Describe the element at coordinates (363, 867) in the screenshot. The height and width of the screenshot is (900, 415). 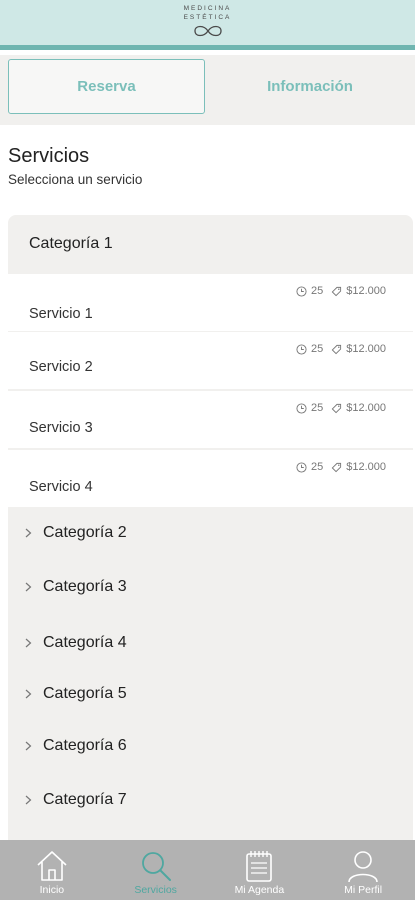
I see `user-icon` at that location.